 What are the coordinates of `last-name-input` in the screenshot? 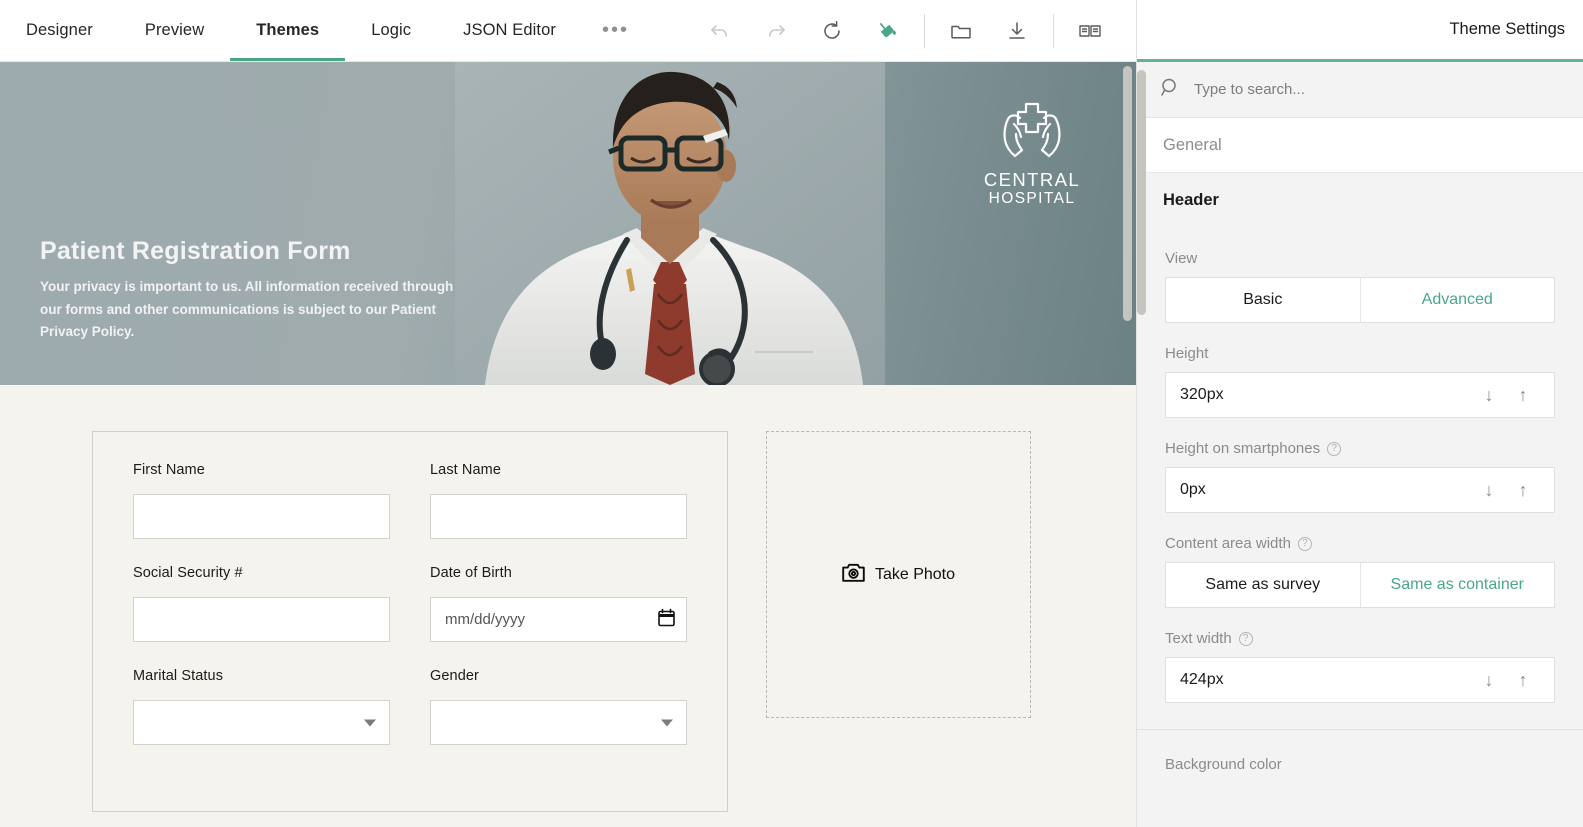 It's located at (558, 516).